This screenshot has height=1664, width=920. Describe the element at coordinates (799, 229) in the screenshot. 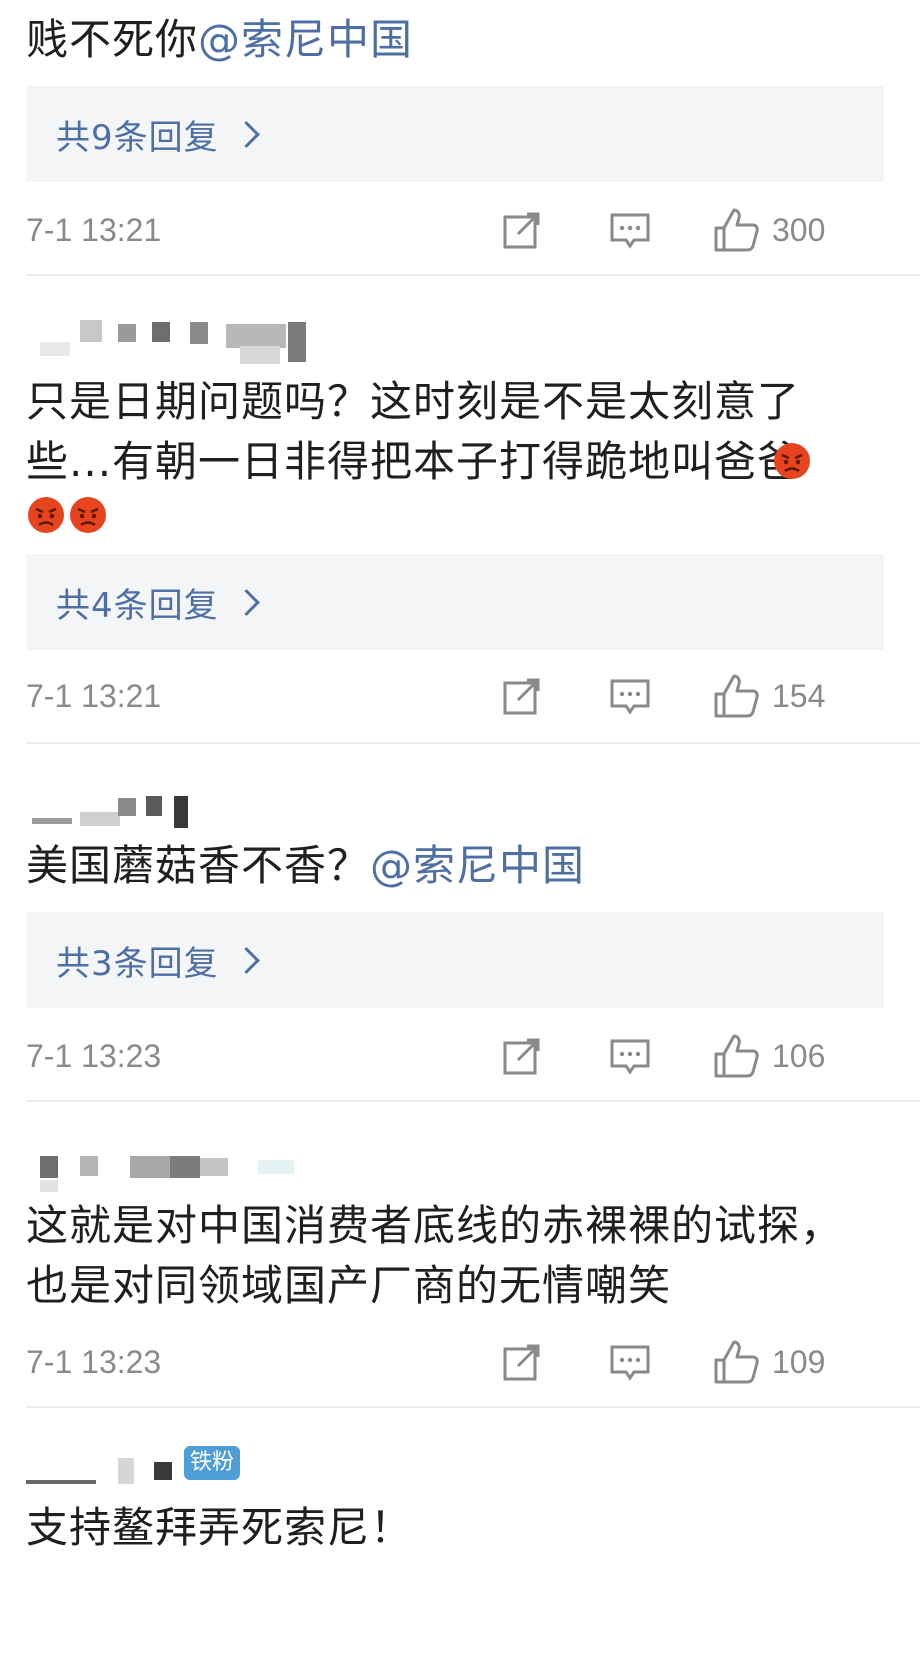

I see `like-count: 300` at that location.